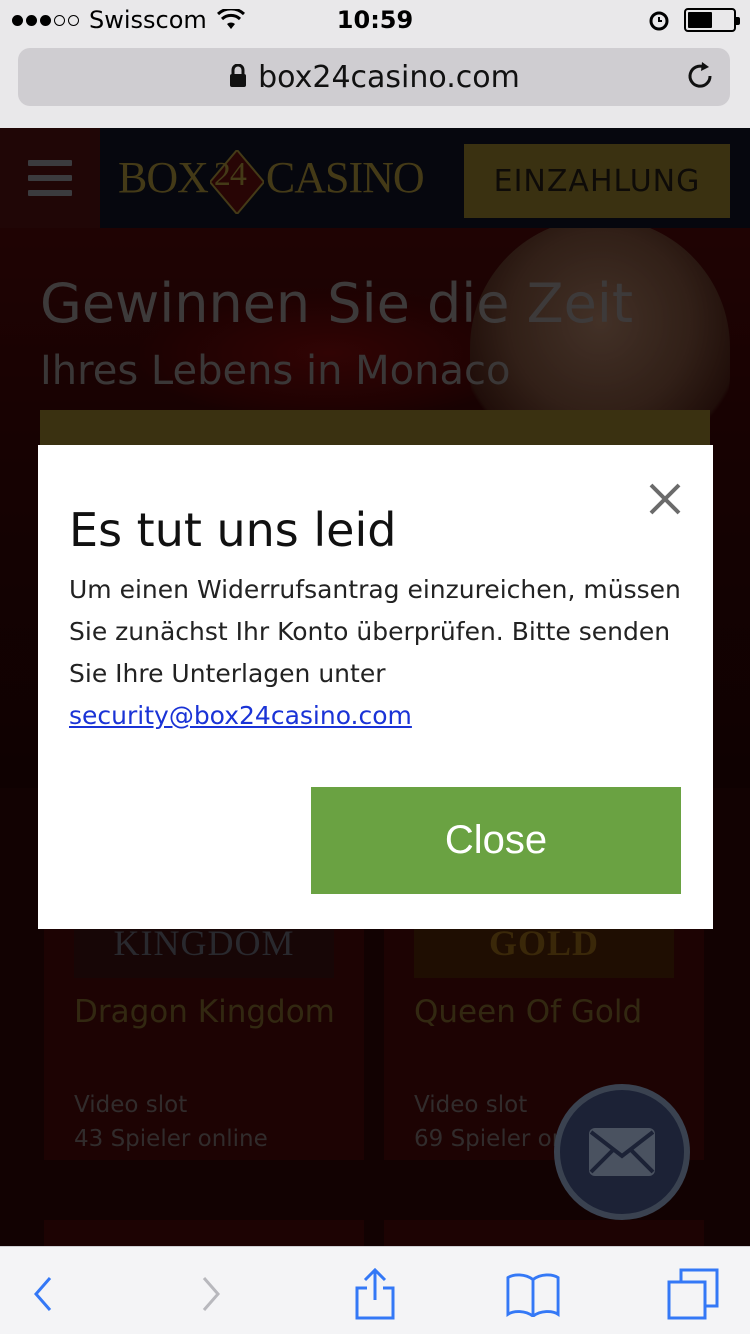 The height and width of the screenshot is (1334, 750). I want to click on contact-mail-button, so click(622, 1152).